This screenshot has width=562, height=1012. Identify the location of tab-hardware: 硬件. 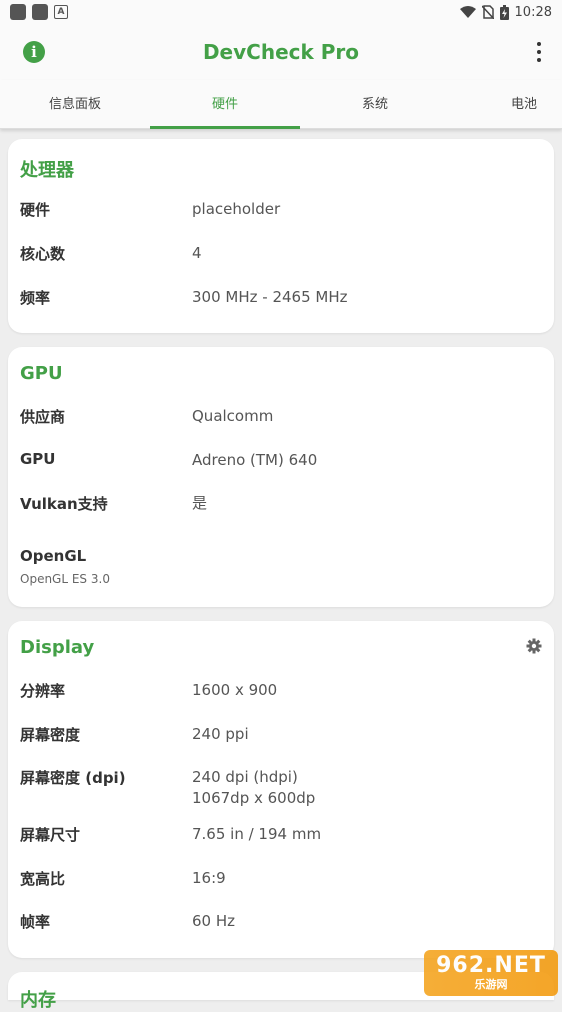
(225, 104).